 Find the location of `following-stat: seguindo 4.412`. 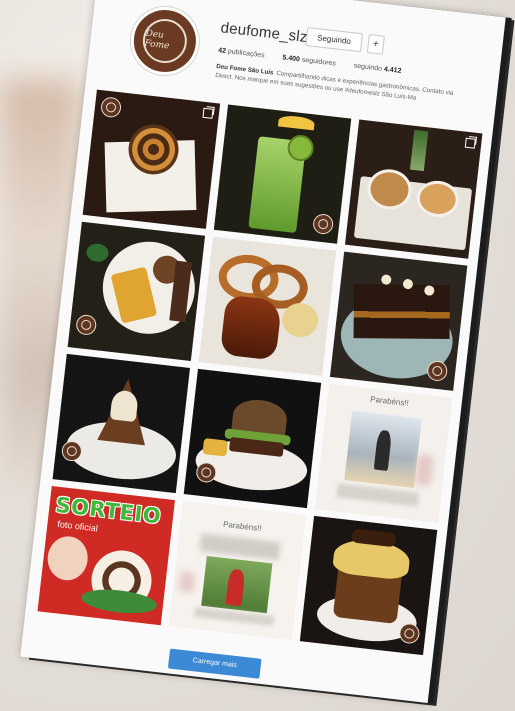

following-stat: seguindo 4.412 is located at coordinates (377, 69).